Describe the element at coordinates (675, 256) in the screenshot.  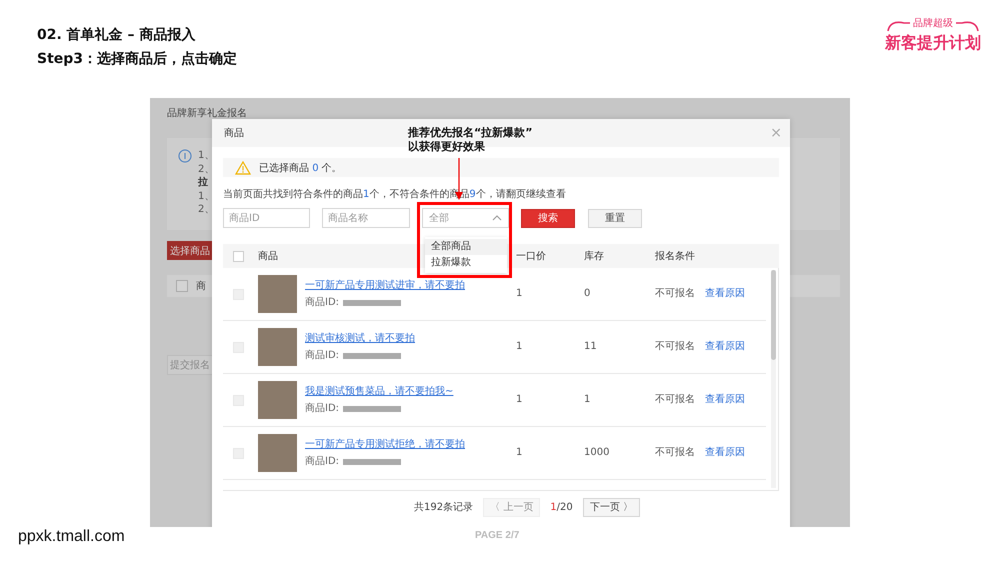
I see `column-header: 报名条件` at that location.